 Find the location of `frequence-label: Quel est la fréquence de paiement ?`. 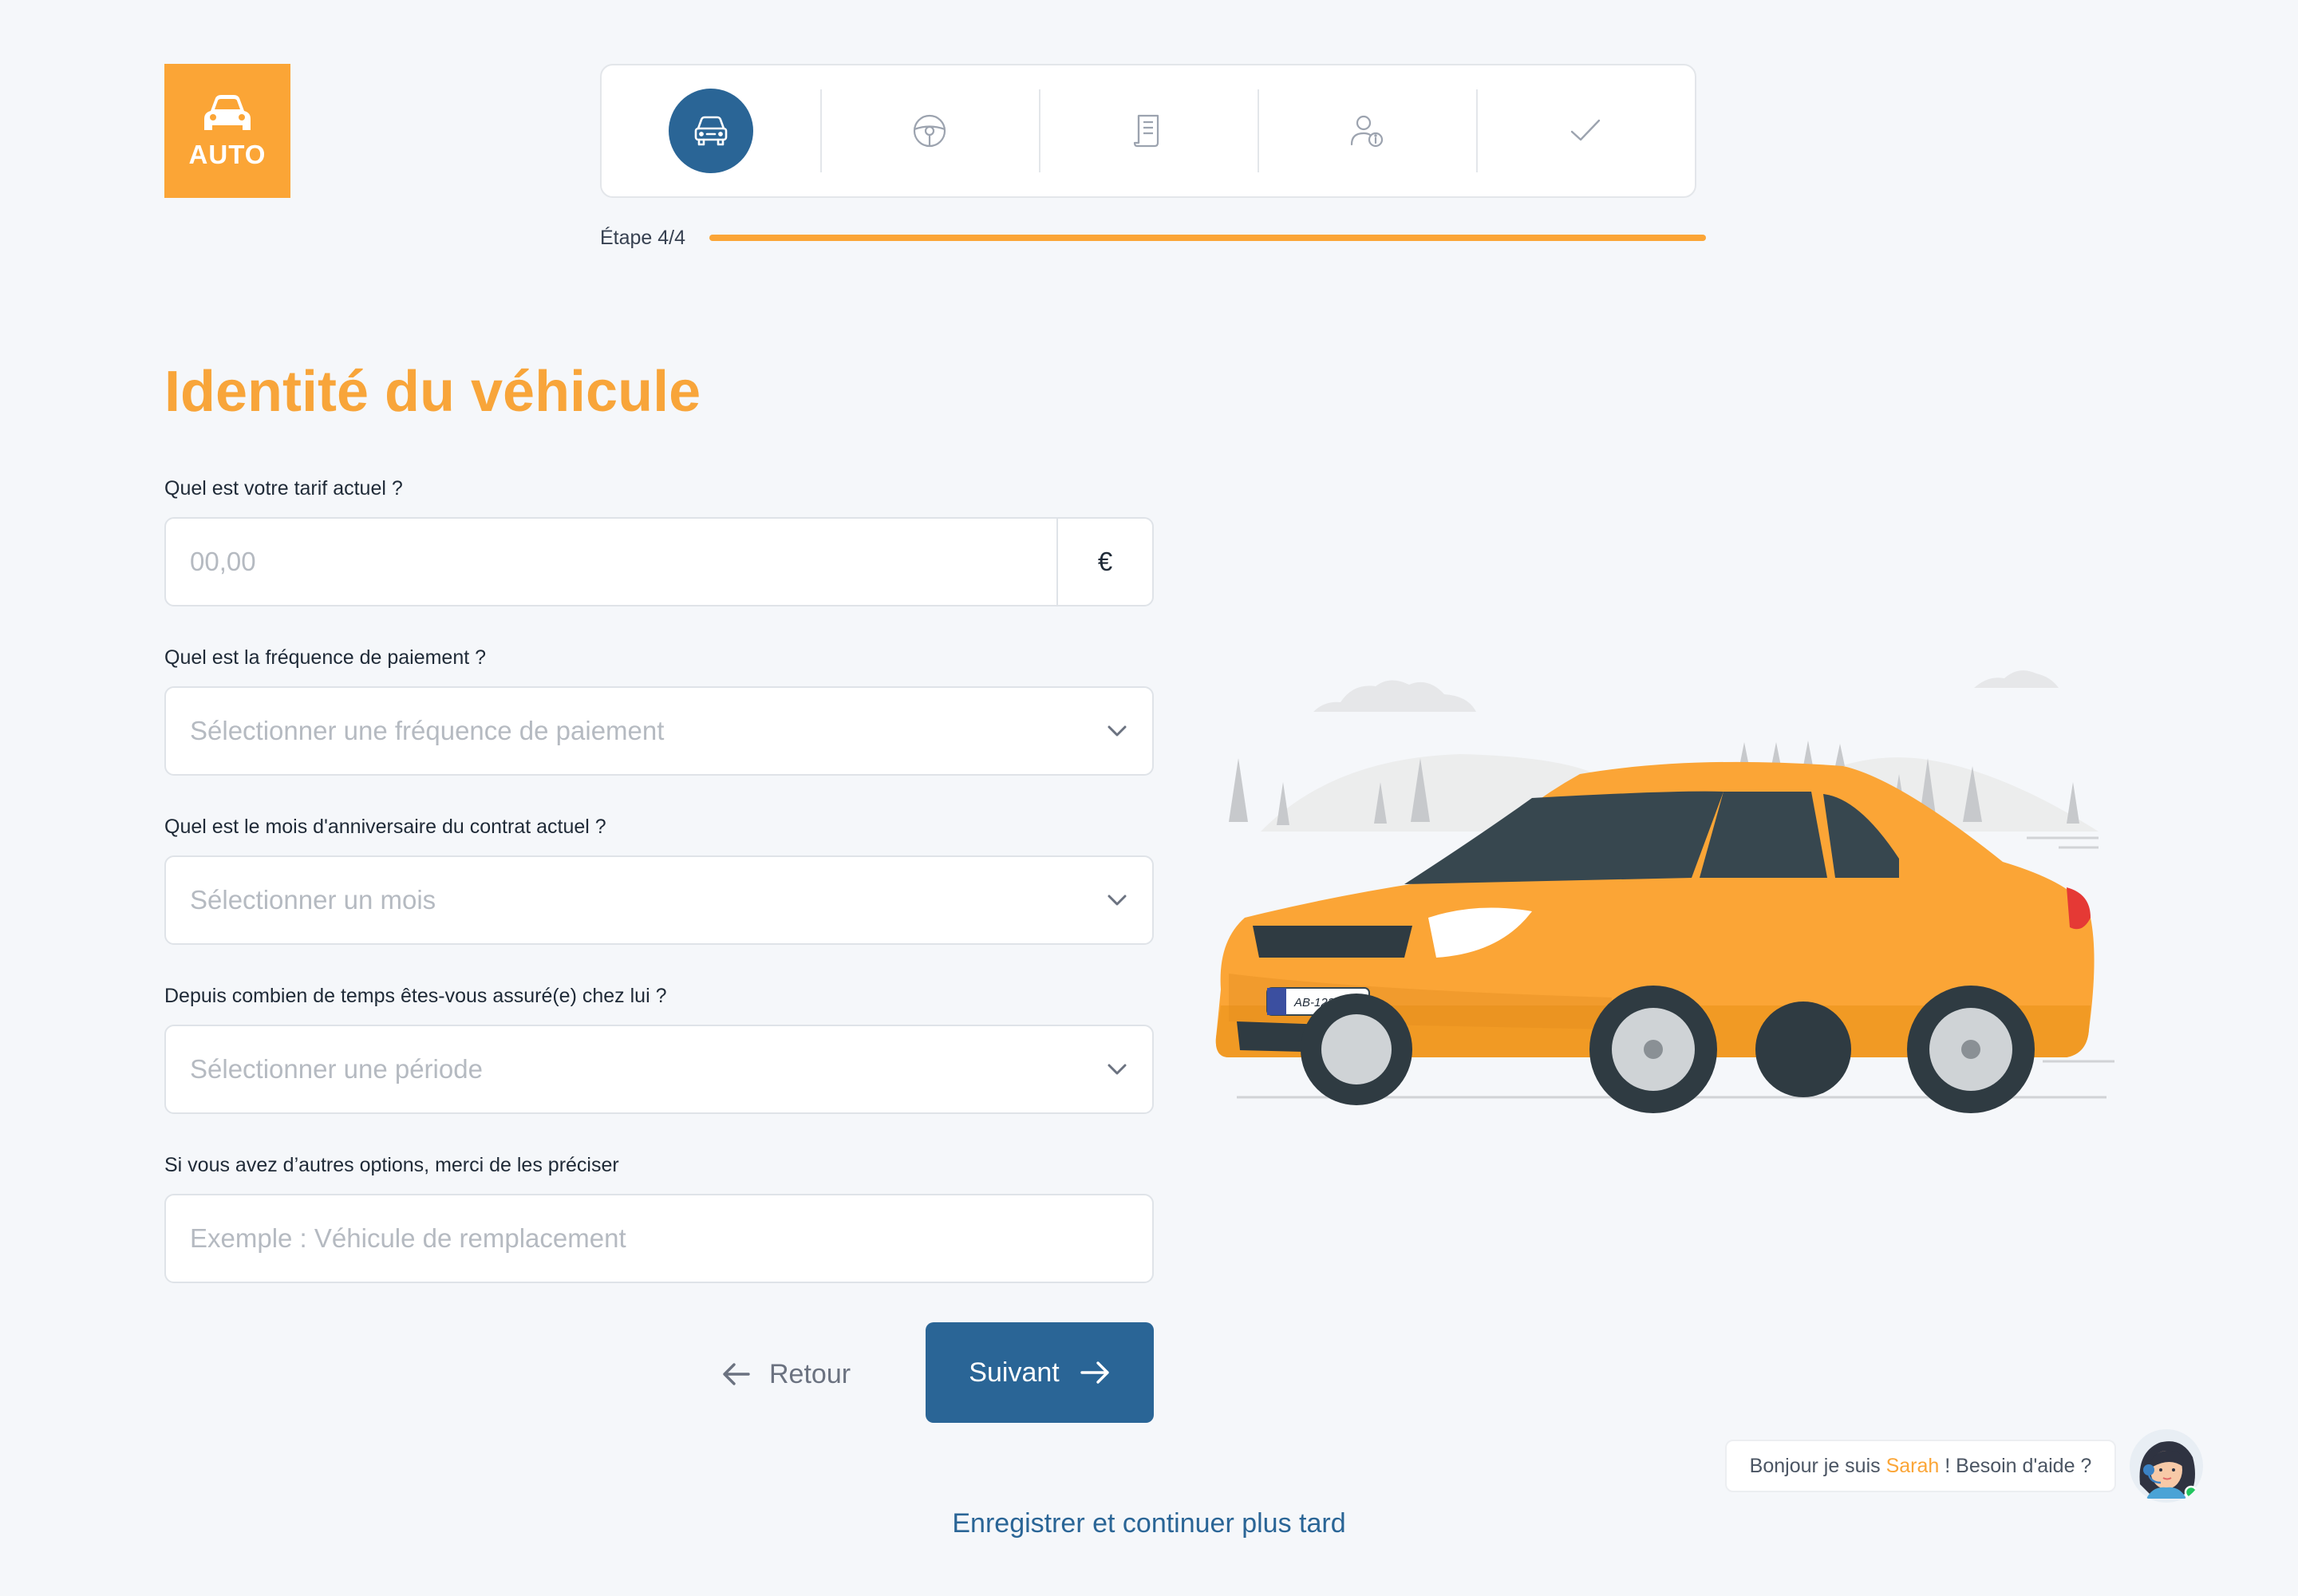

frequence-label: Quel est la fréquence de paiement ? is located at coordinates (325, 657).